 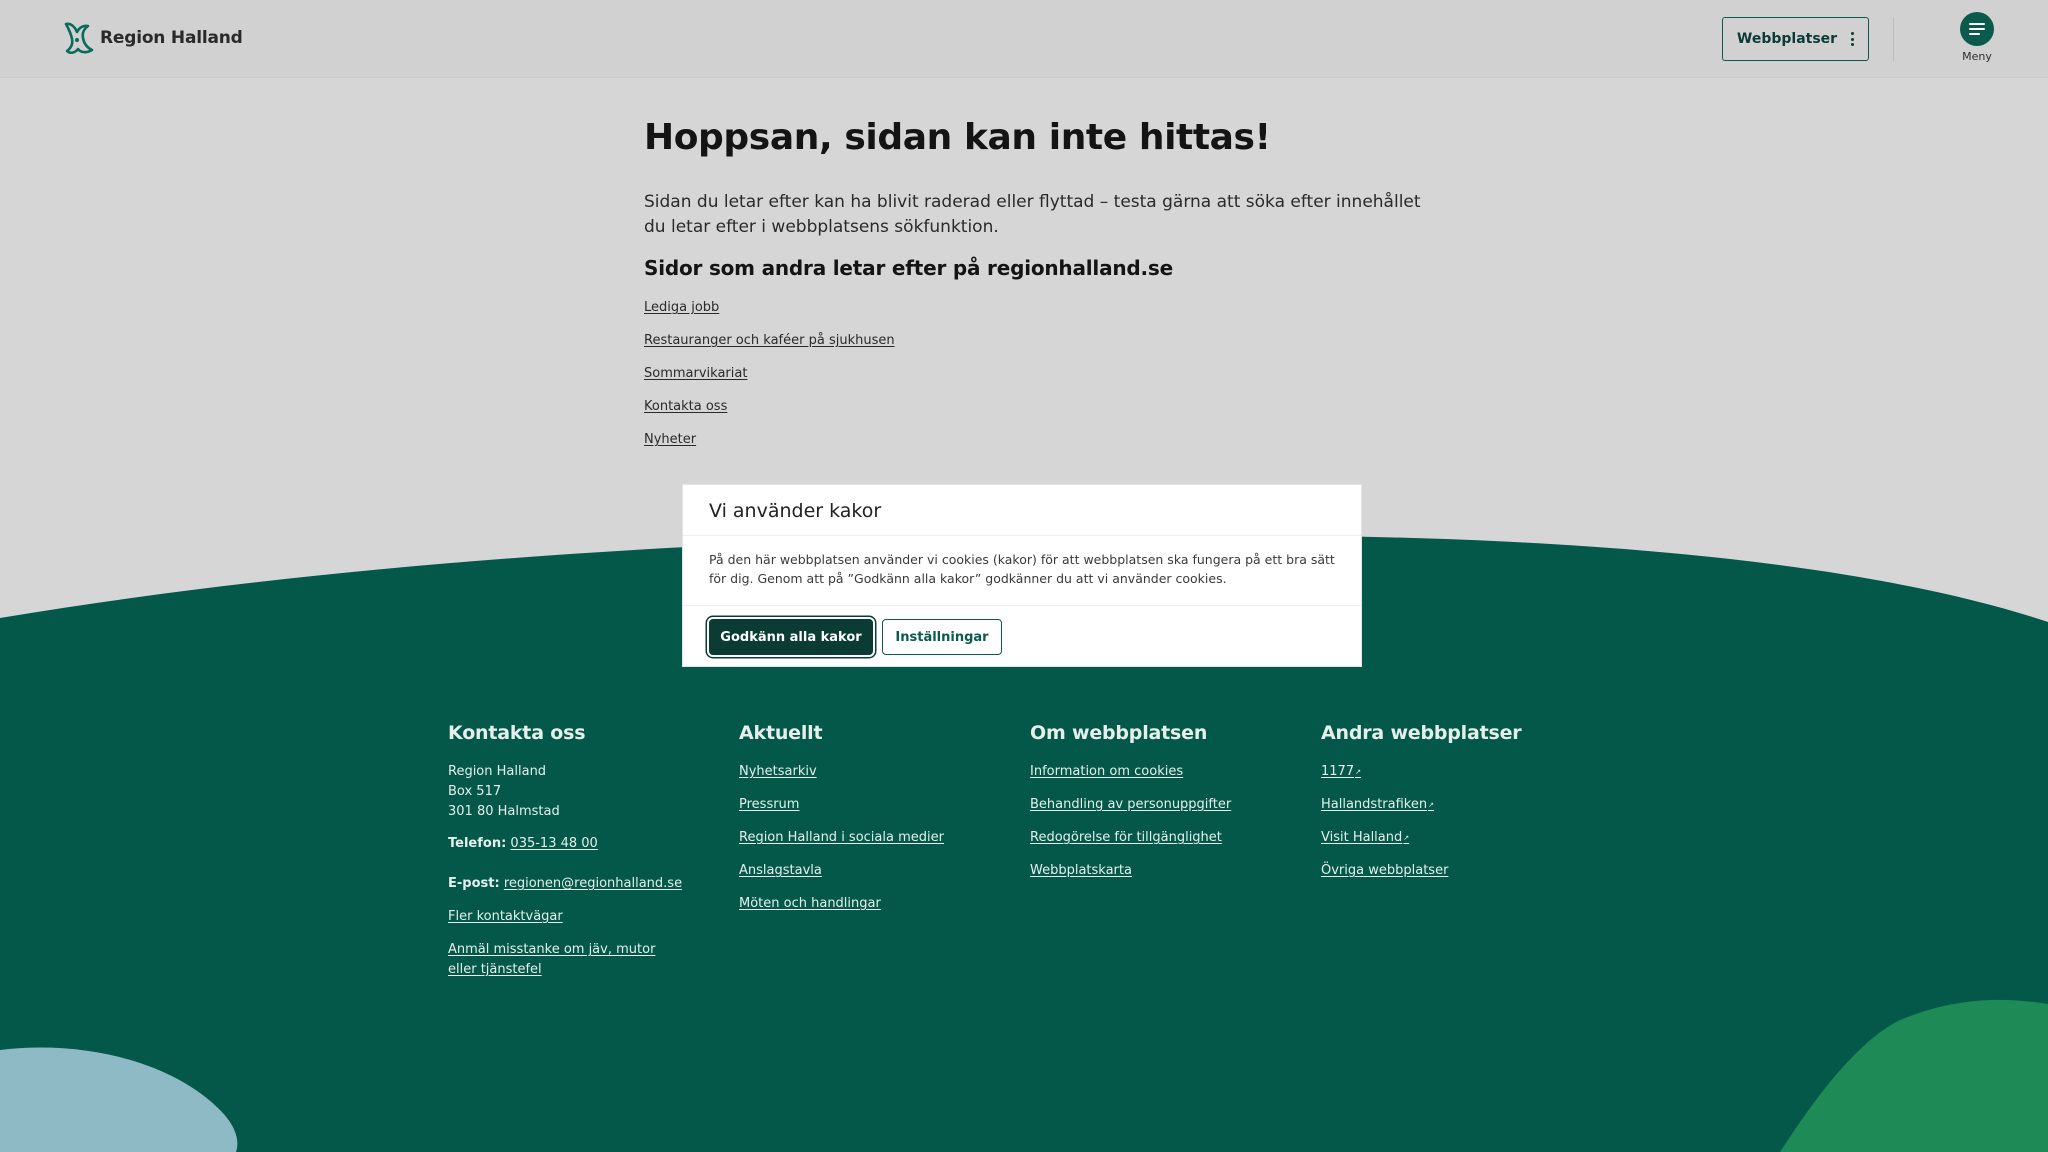 I want to click on link-pressrum: Pressrum, so click(x=864, y=805).